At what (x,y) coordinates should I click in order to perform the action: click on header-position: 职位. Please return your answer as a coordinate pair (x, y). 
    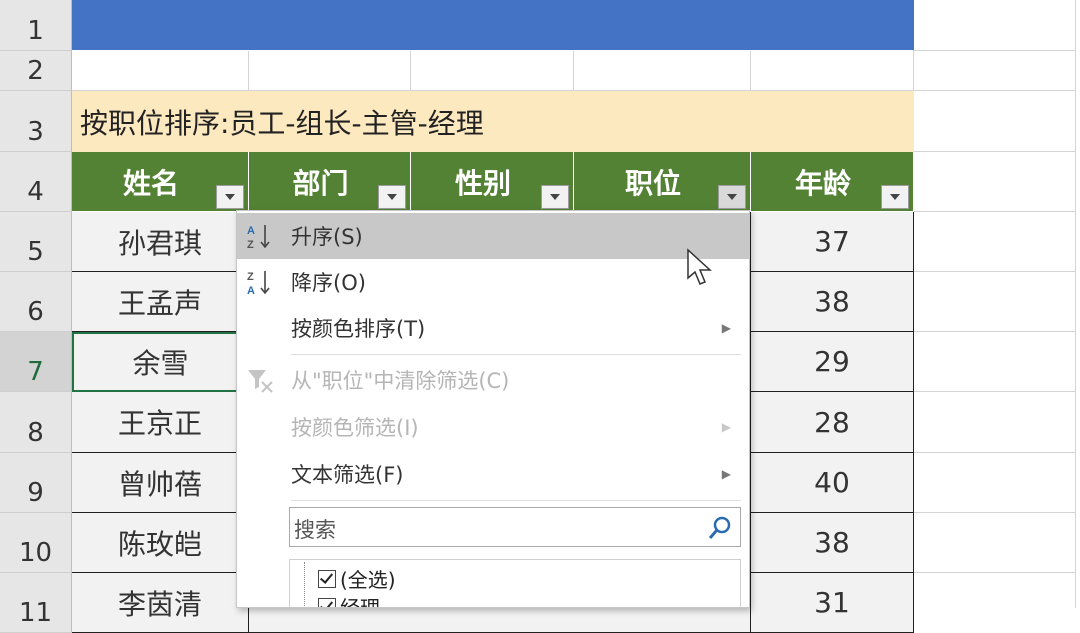
    Looking at the image, I should click on (662, 182).